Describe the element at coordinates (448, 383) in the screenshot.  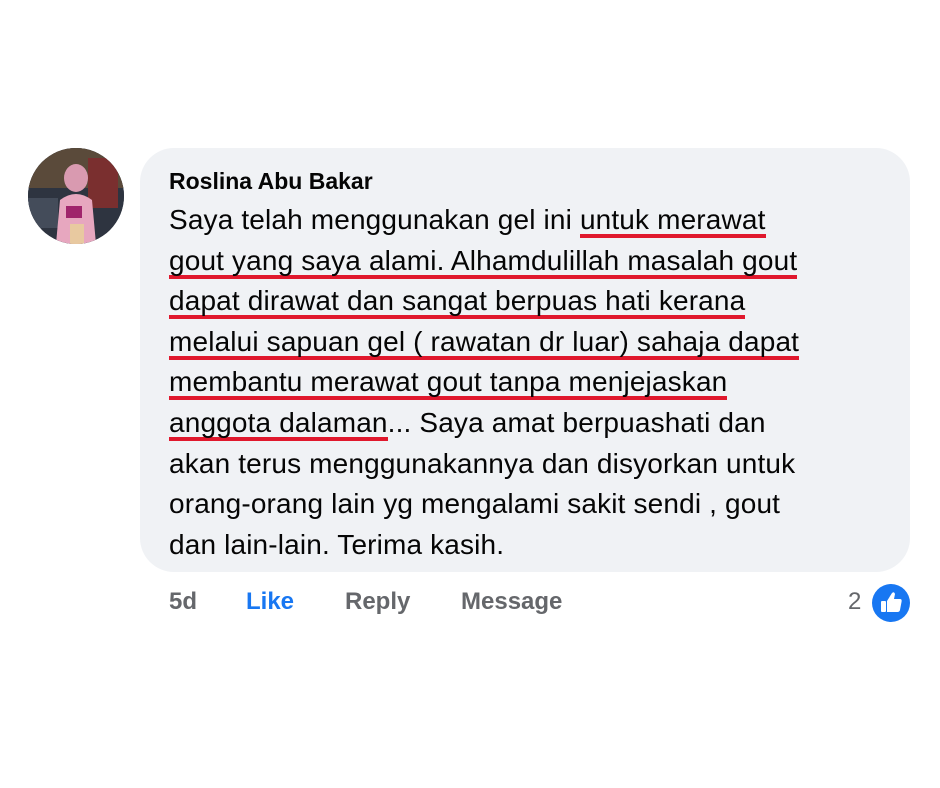
I see `underlined-text: membantu merawat gout tanpa menjejaskan` at that location.